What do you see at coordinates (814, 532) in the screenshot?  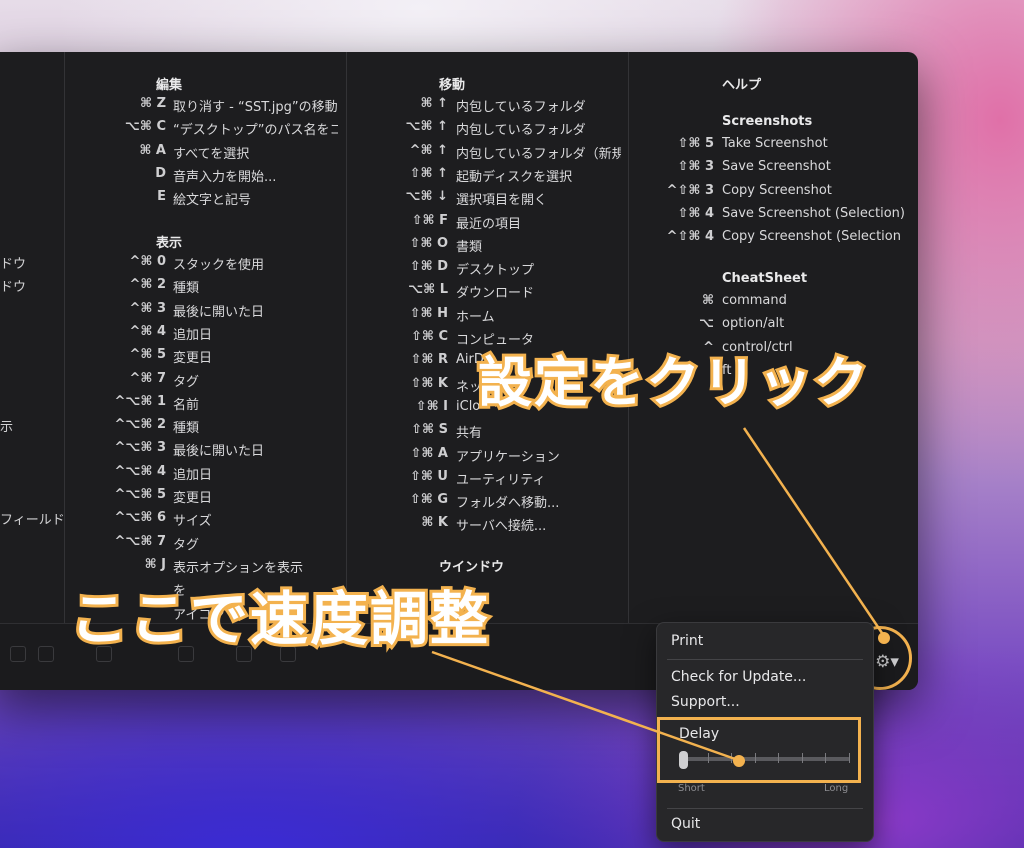 I see `annotation-line-gear` at bounding box center [814, 532].